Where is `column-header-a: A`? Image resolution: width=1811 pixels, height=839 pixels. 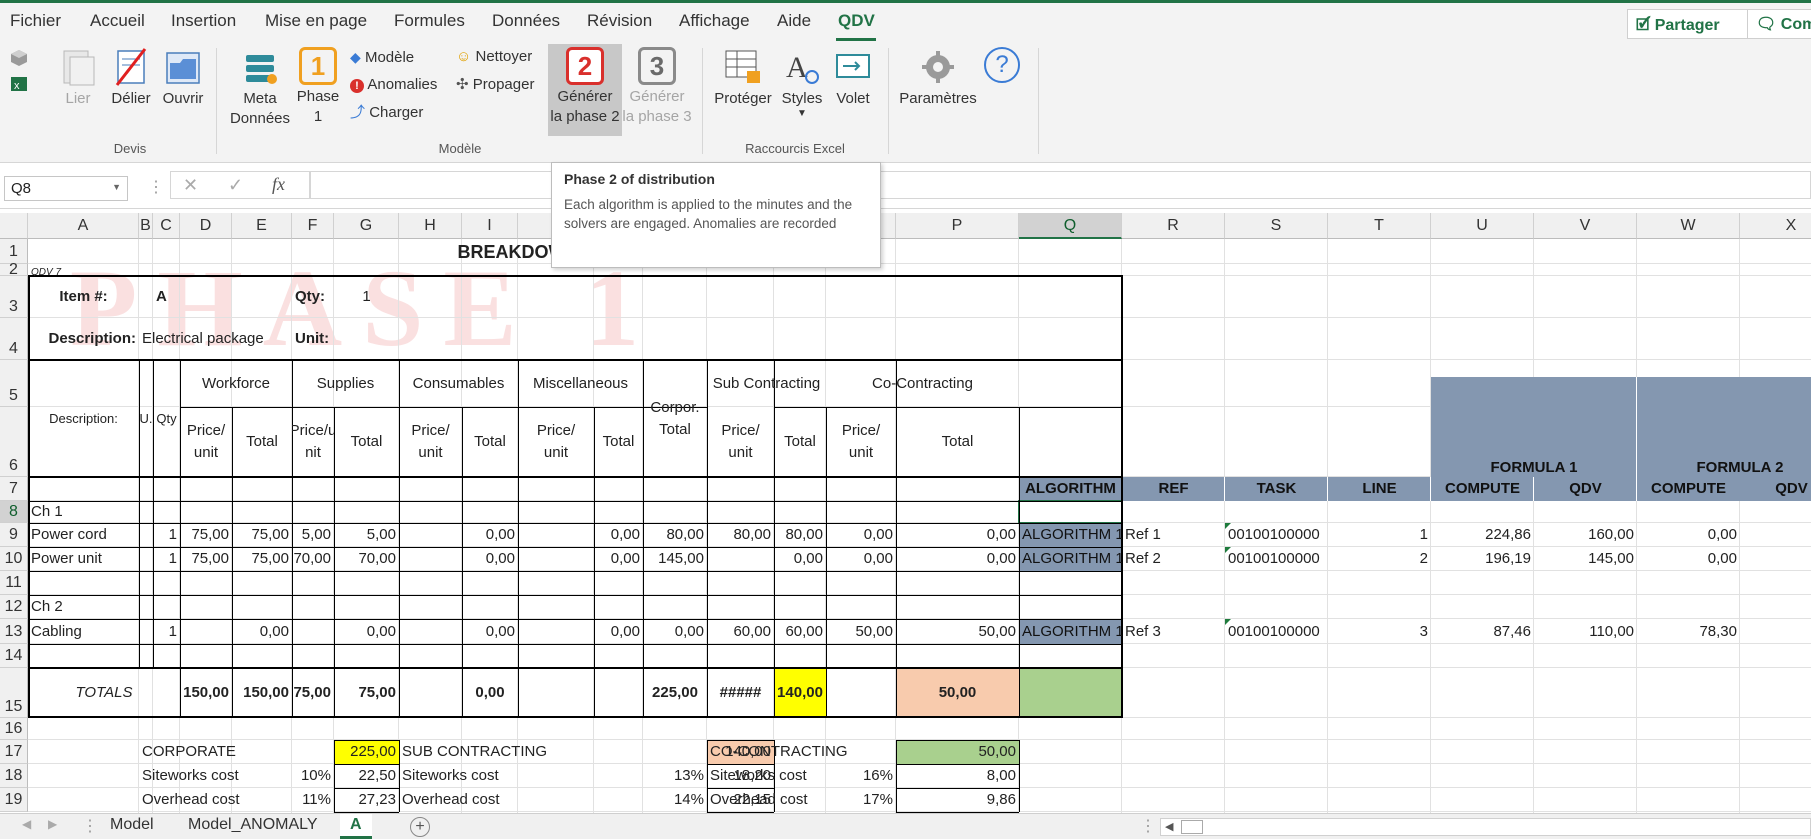 column-header-a: A is located at coordinates (83, 226).